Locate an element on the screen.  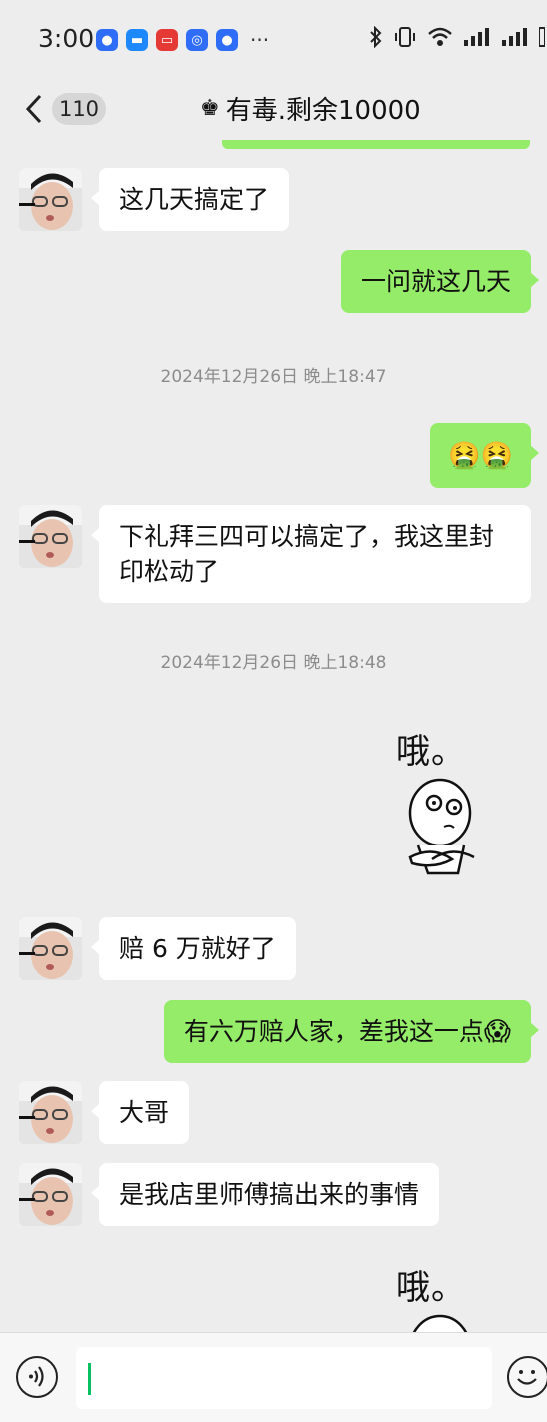
message-timestamp: 2024年12月26日 晚上18:48 is located at coordinates (273, 663).